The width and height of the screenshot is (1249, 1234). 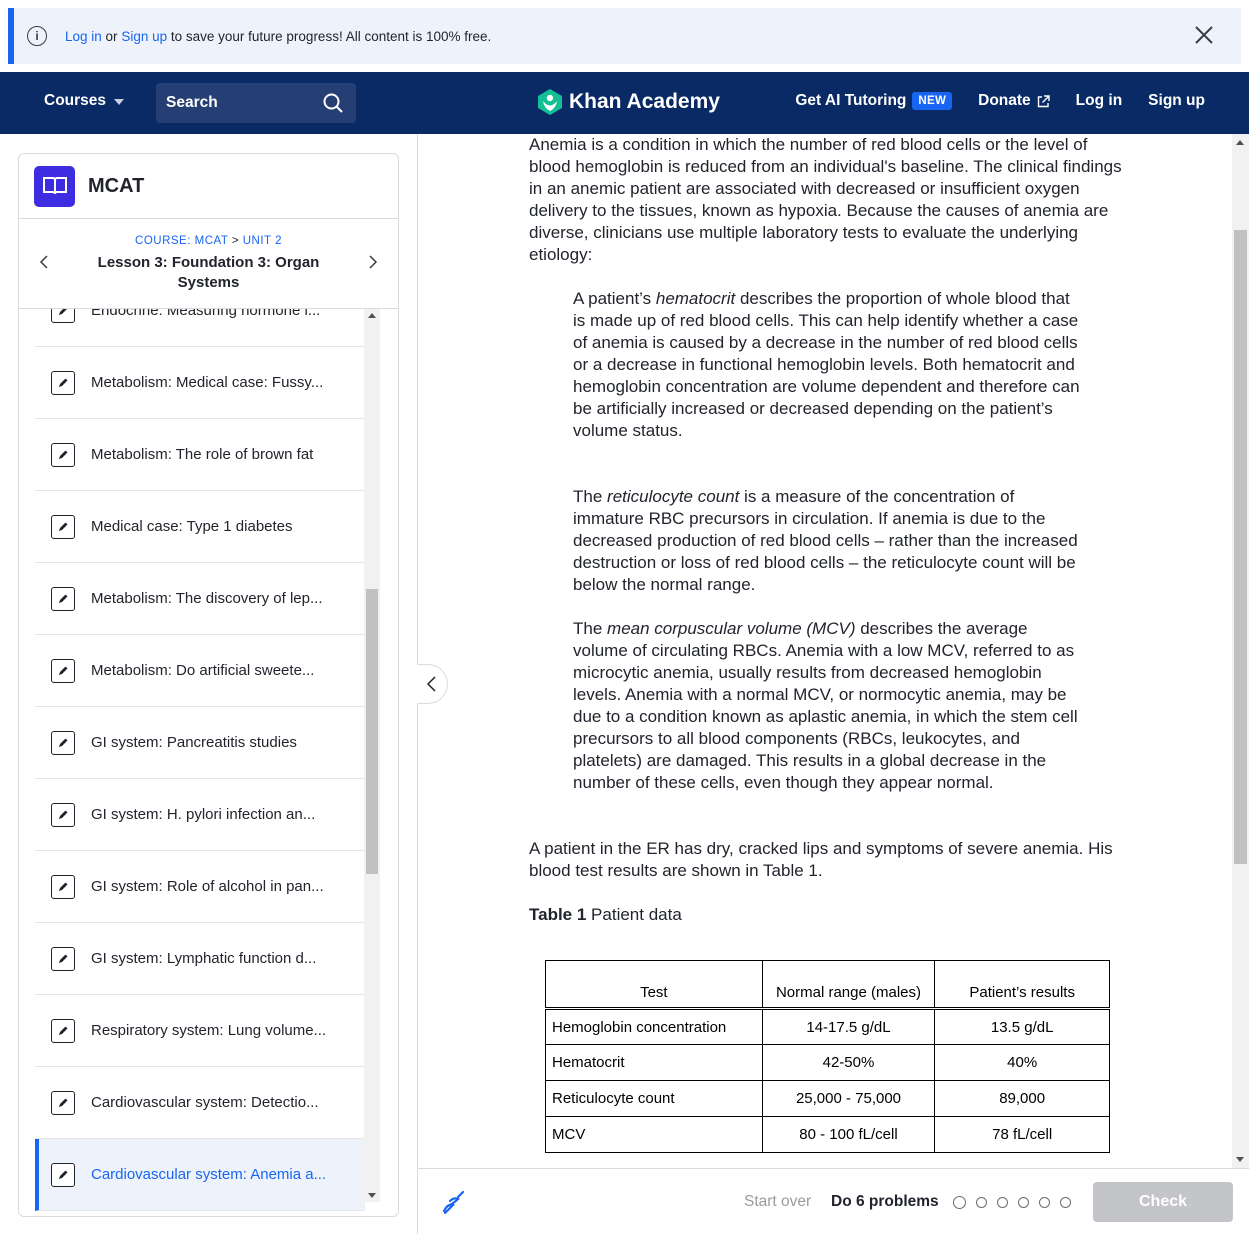 I want to click on signup-link: Sign up, so click(x=1176, y=101).